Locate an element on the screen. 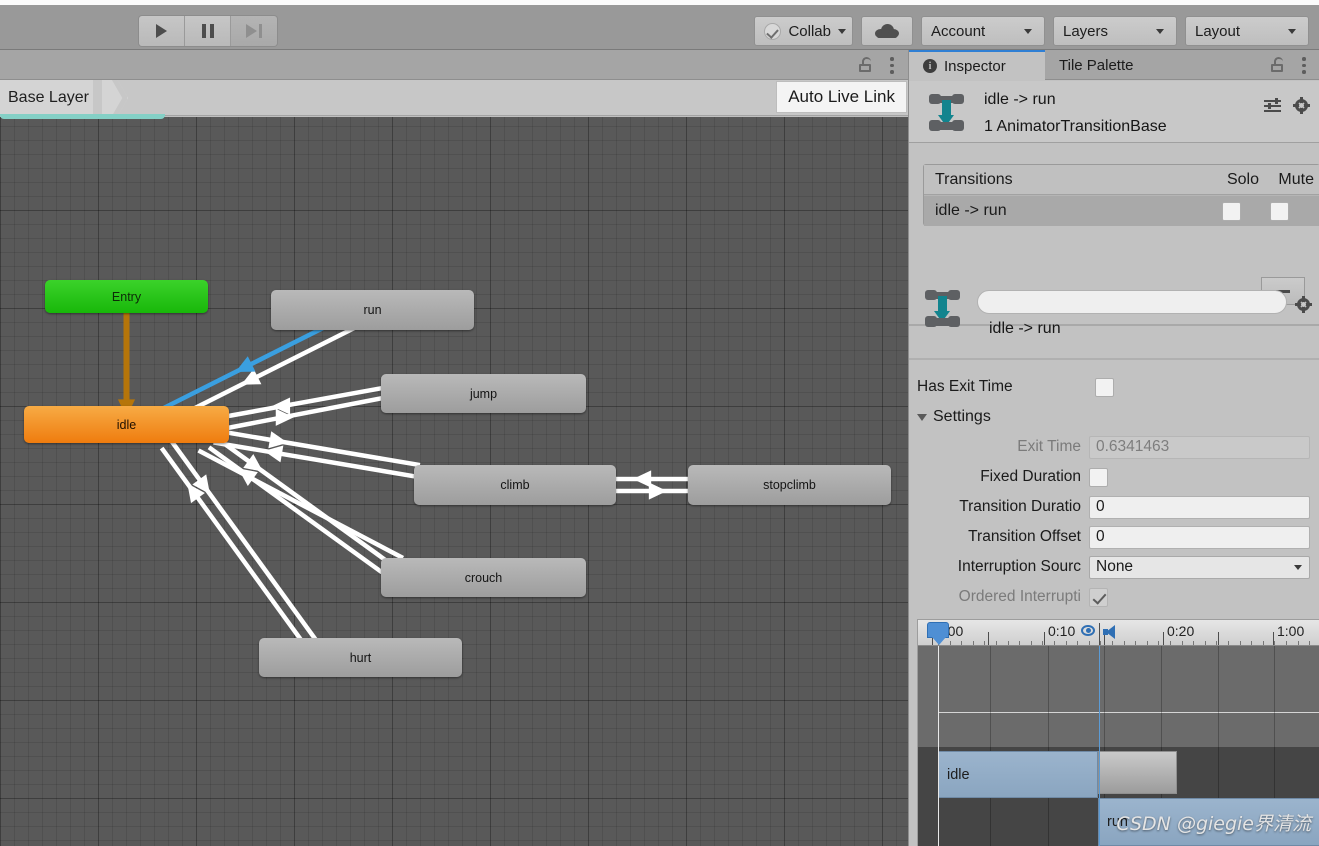  settings-foldout-label: Settings is located at coordinates (962, 416).